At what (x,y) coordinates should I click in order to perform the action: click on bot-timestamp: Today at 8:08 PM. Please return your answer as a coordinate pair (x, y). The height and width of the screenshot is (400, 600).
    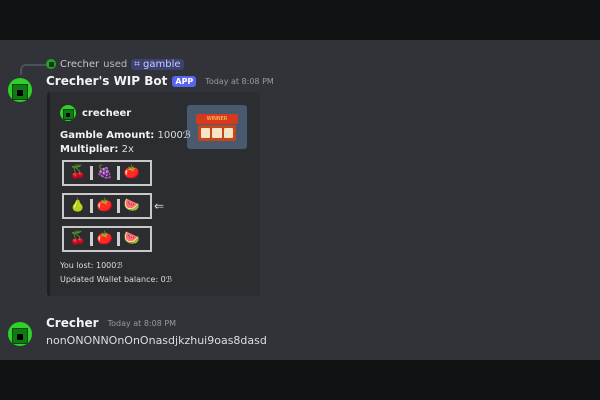
    Looking at the image, I should click on (239, 81).